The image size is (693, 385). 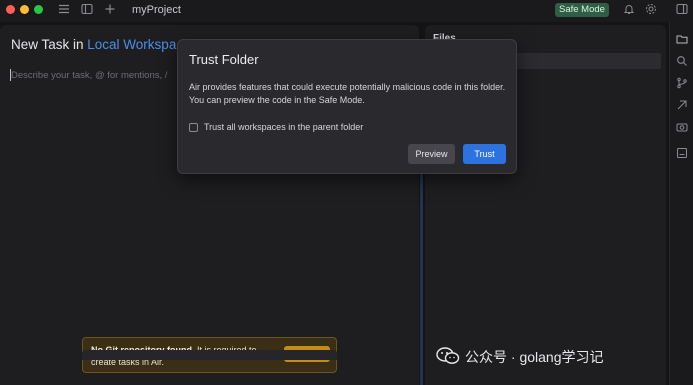 I want to click on terminal-icon, so click(x=682, y=152).